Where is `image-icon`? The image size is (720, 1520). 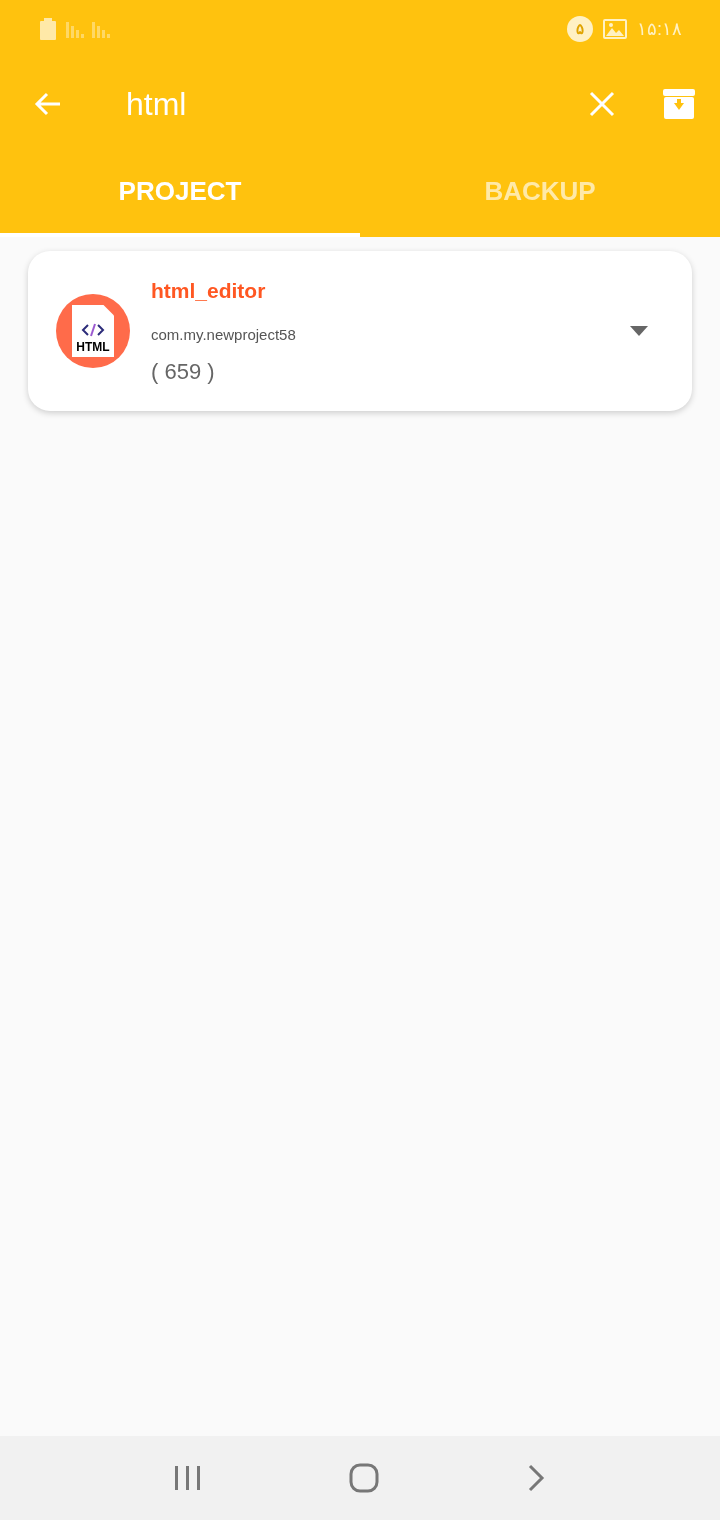 image-icon is located at coordinates (615, 29).